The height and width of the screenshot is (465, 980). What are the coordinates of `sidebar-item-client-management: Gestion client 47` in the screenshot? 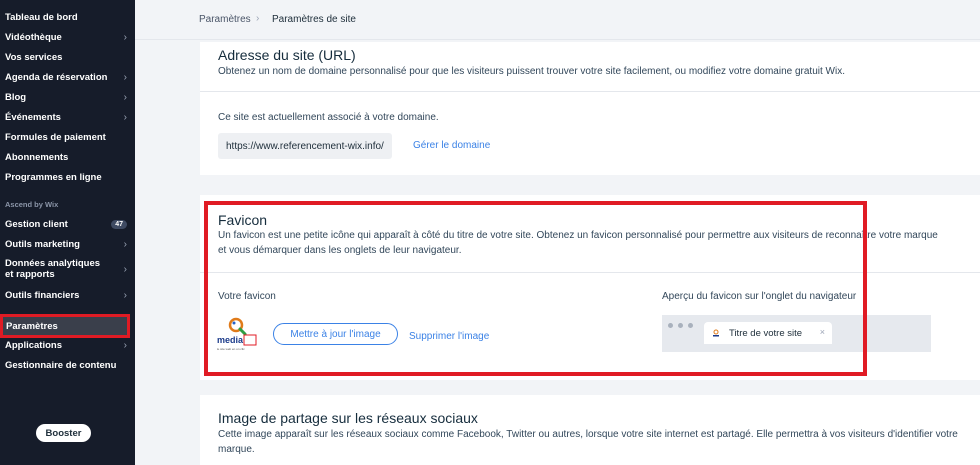 It's located at (66, 224).